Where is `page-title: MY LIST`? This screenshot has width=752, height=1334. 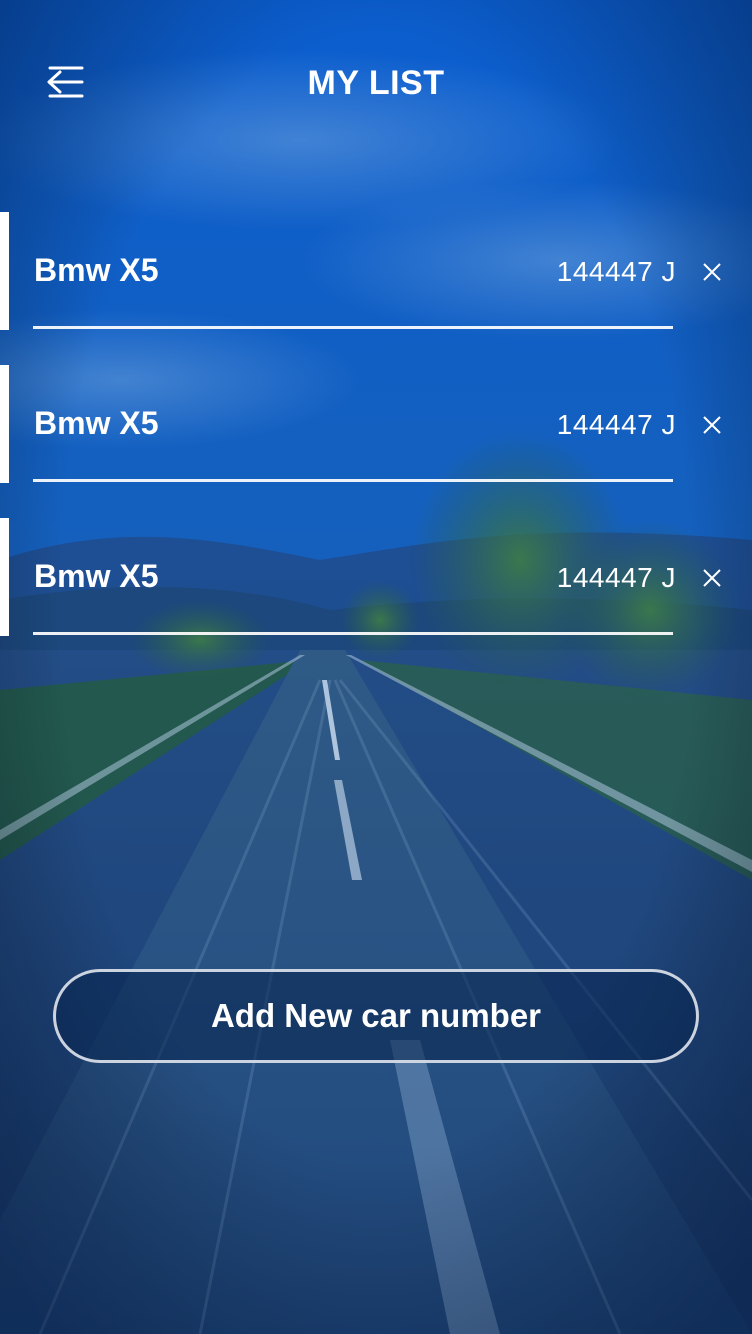
page-title: MY LIST is located at coordinates (376, 83).